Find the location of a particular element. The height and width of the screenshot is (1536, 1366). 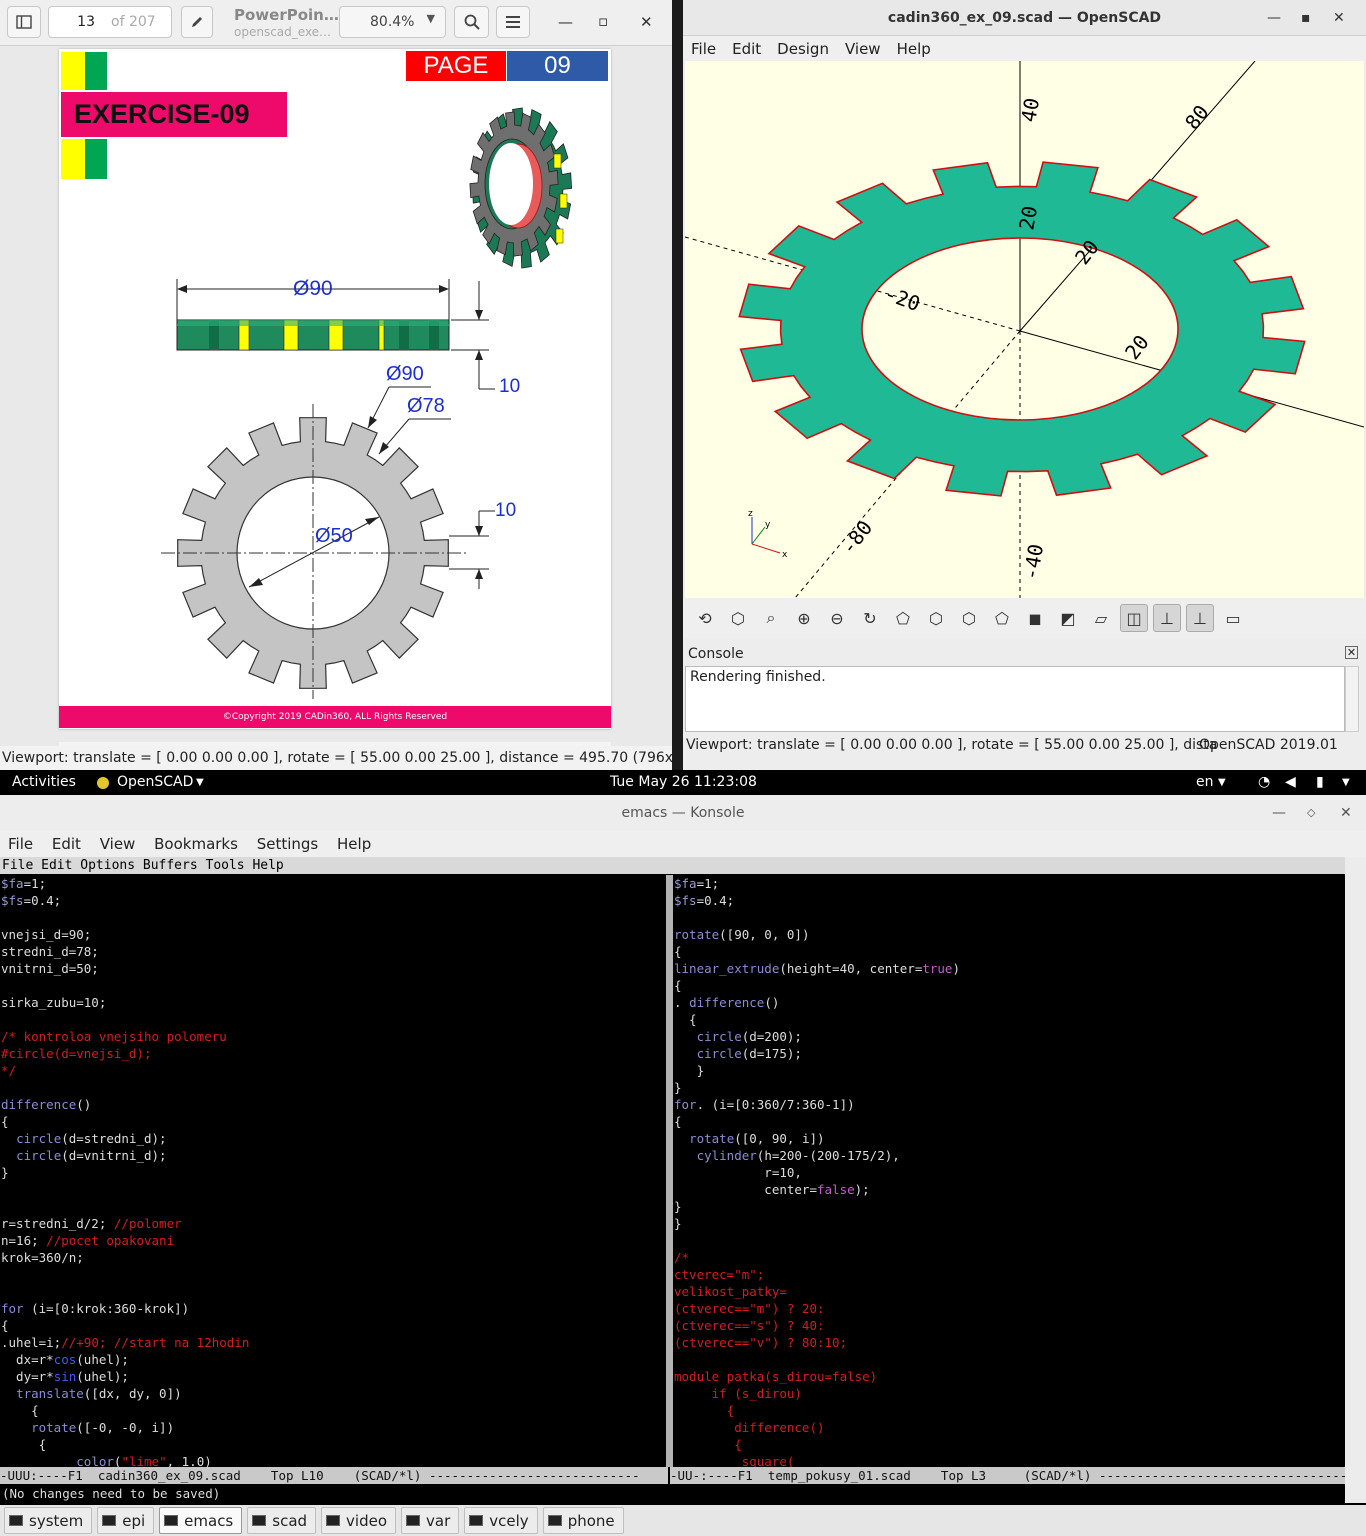

code-line: square( is located at coordinates (1009, 1460).